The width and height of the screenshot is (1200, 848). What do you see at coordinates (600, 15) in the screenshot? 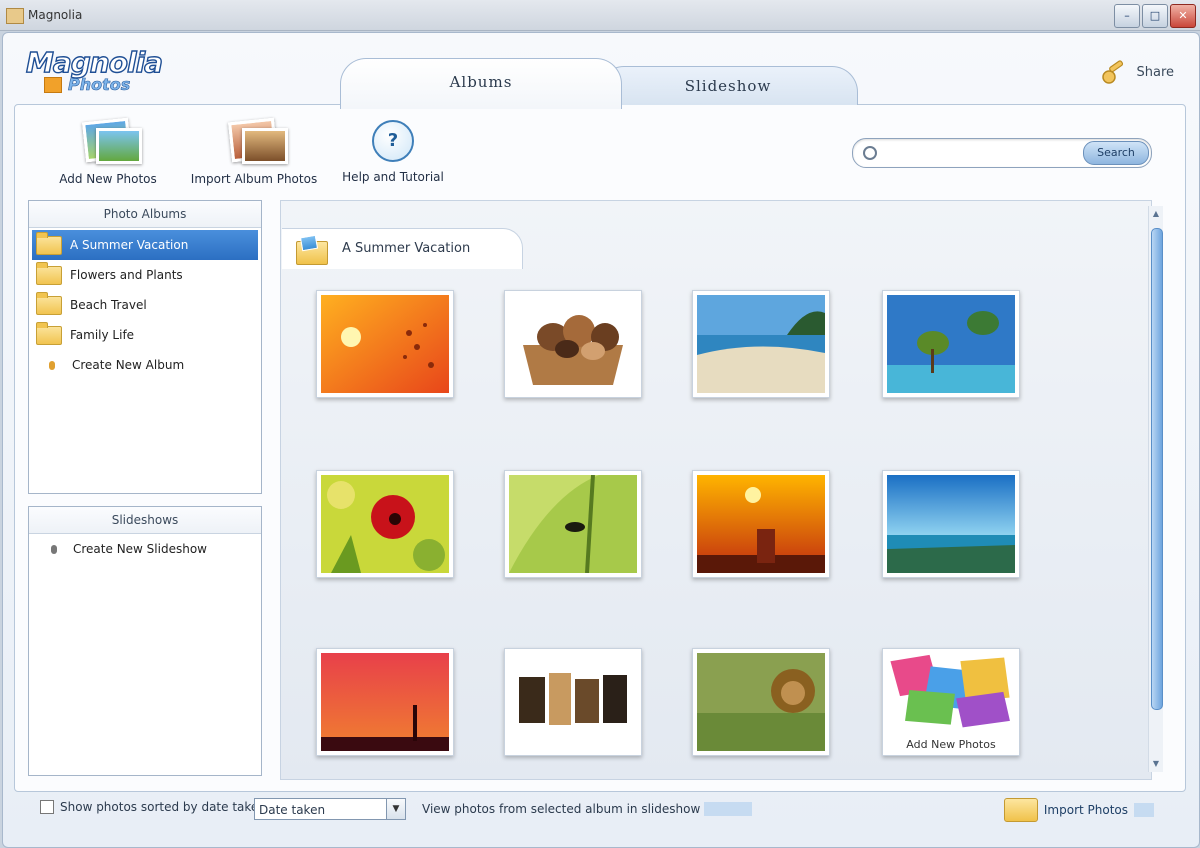
I see `title-bar: Magnolia – □ ✕` at bounding box center [600, 15].